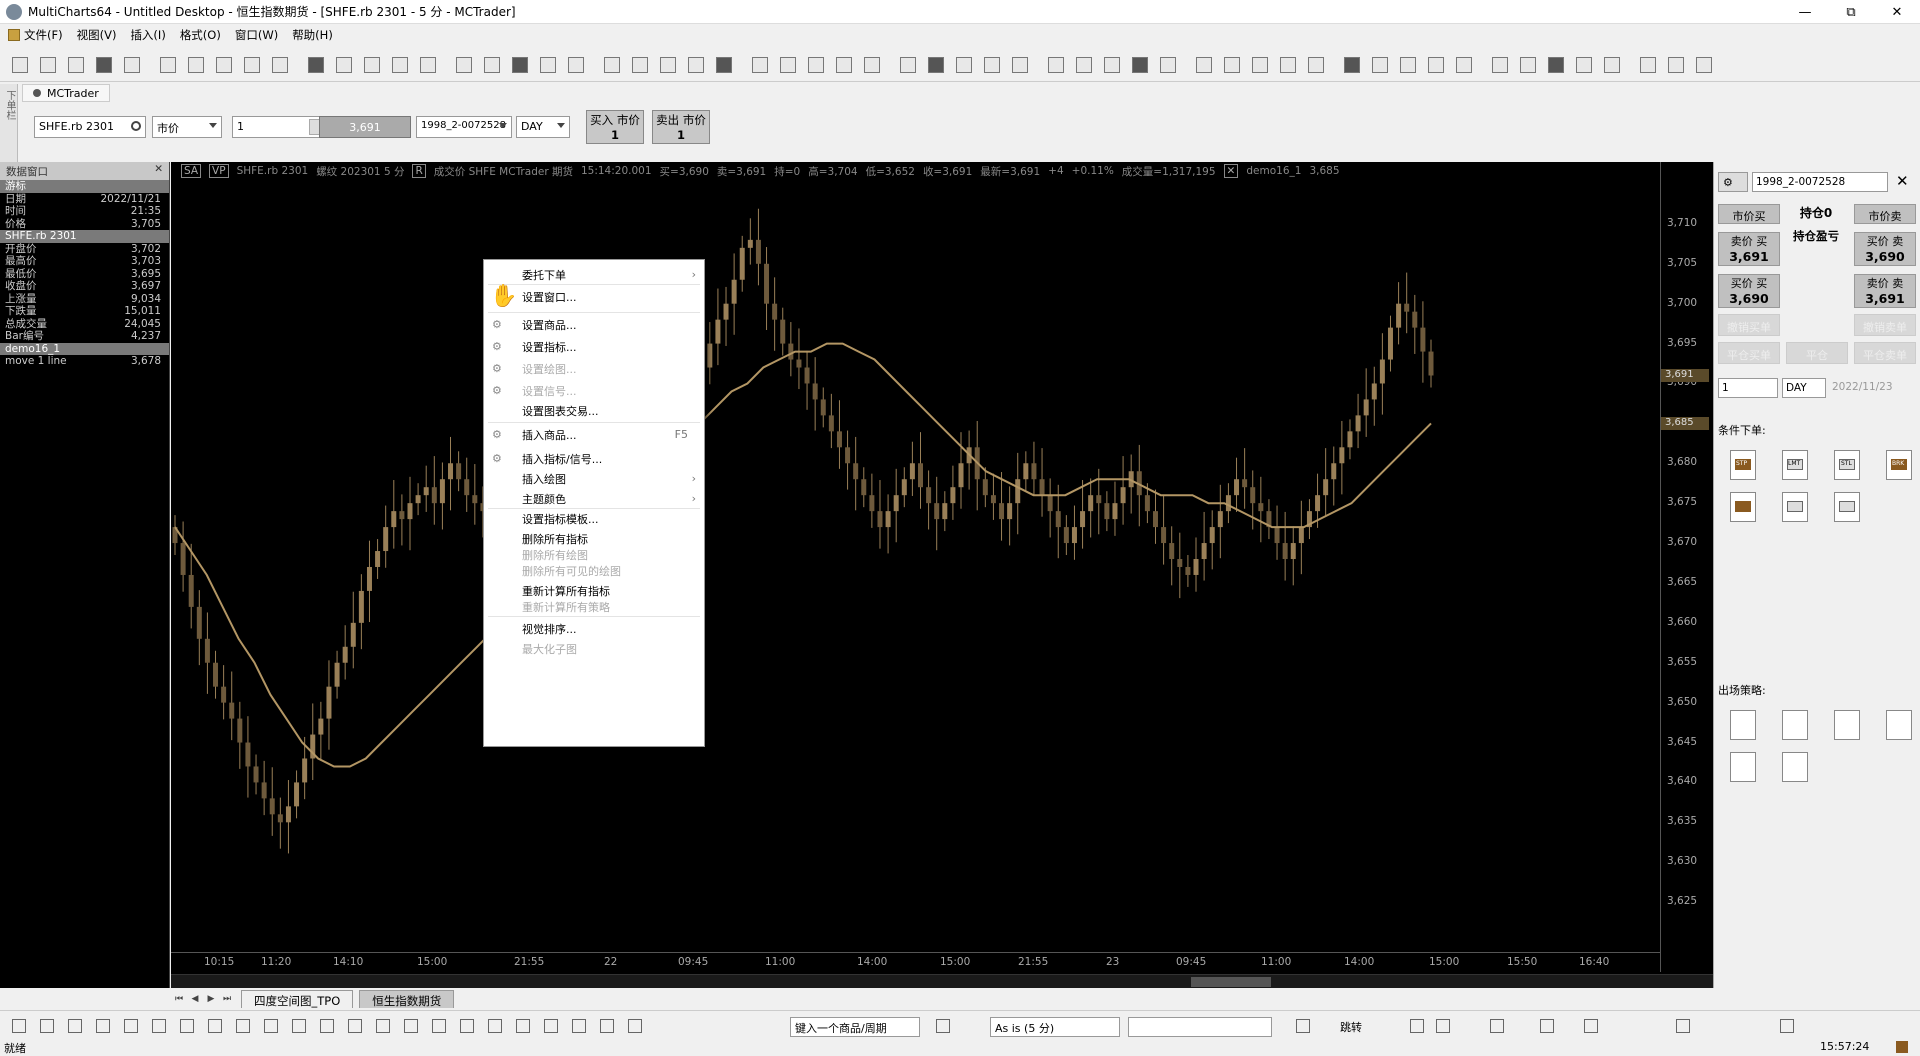  What do you see at coordinates (252, 65) in the screenshot?
I see `new-portfolio-icon` at bounding box center [252, 65].